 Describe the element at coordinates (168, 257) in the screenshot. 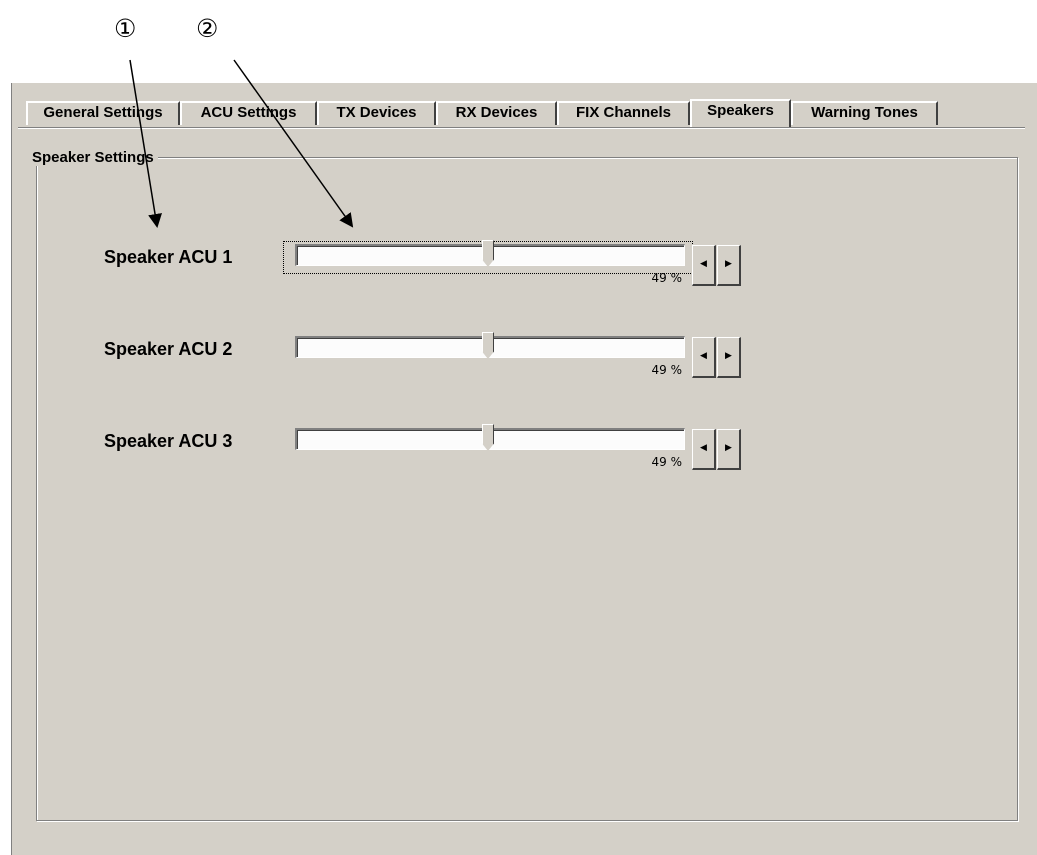

I see `speaker-label: Speaker ACU 1` at that location.